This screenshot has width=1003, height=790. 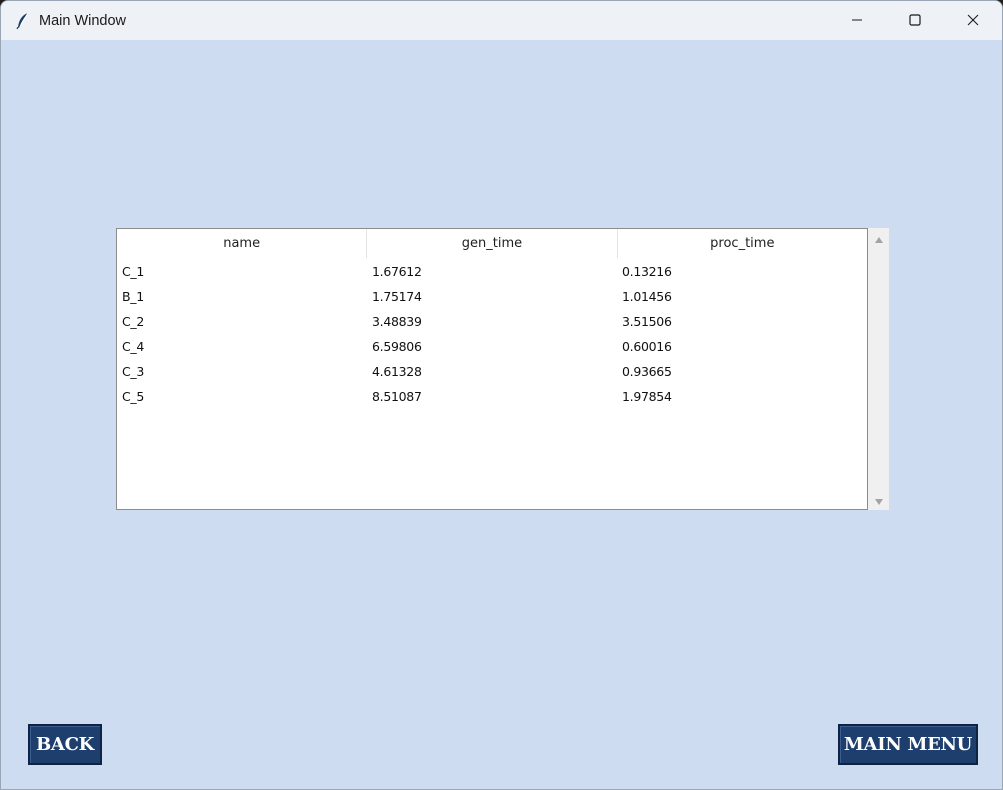 I want to click on maximize-icon, so click(x=915, y=20).